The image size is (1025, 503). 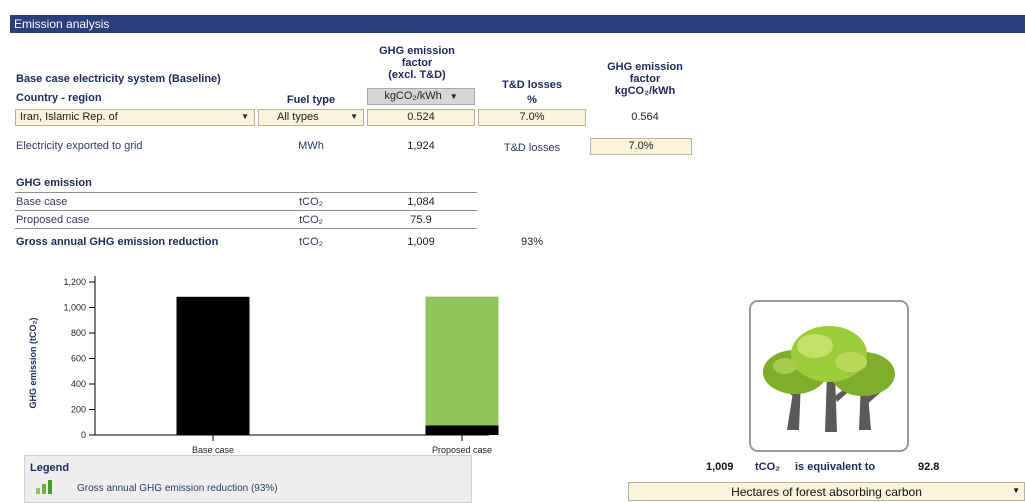 I want to click on chart-y-tick-label: 1,000, so click(x=74, y=308).